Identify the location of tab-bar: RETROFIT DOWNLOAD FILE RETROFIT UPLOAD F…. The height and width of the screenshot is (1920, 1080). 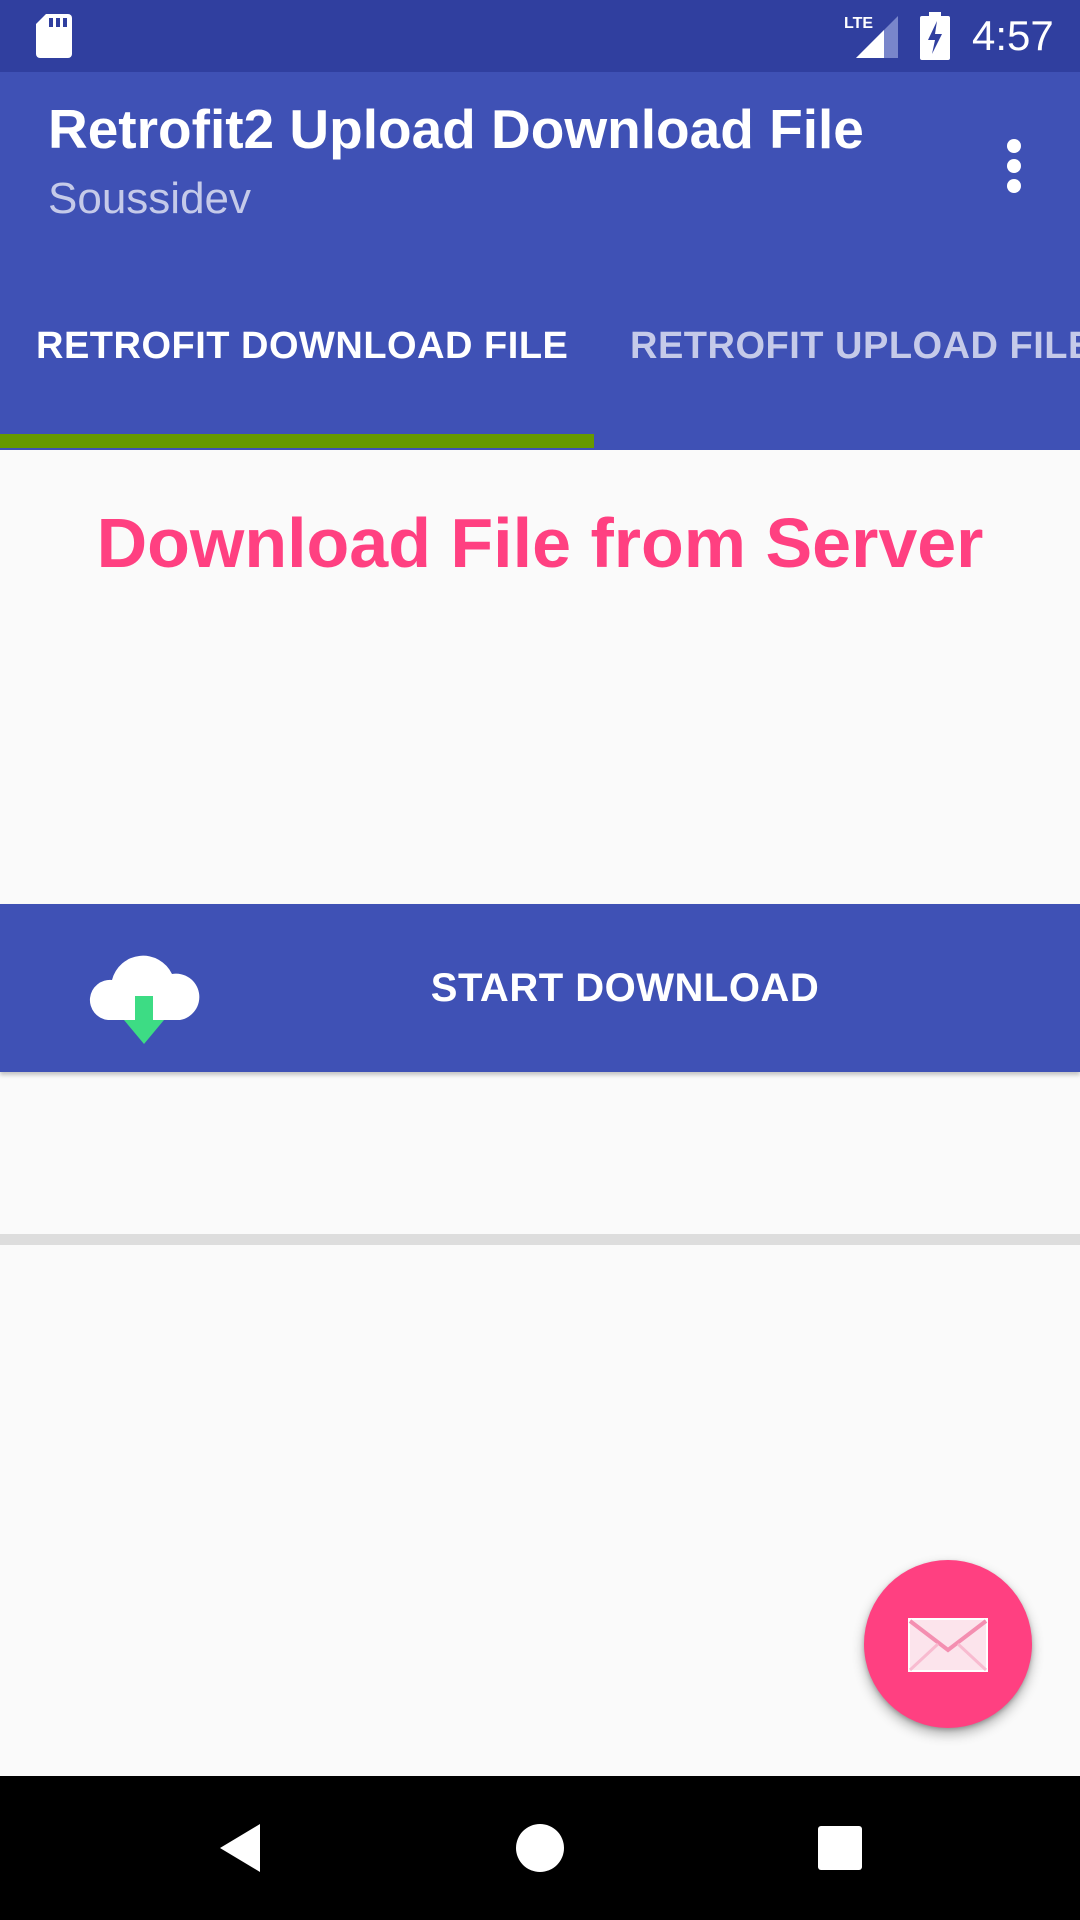
(540, 360).